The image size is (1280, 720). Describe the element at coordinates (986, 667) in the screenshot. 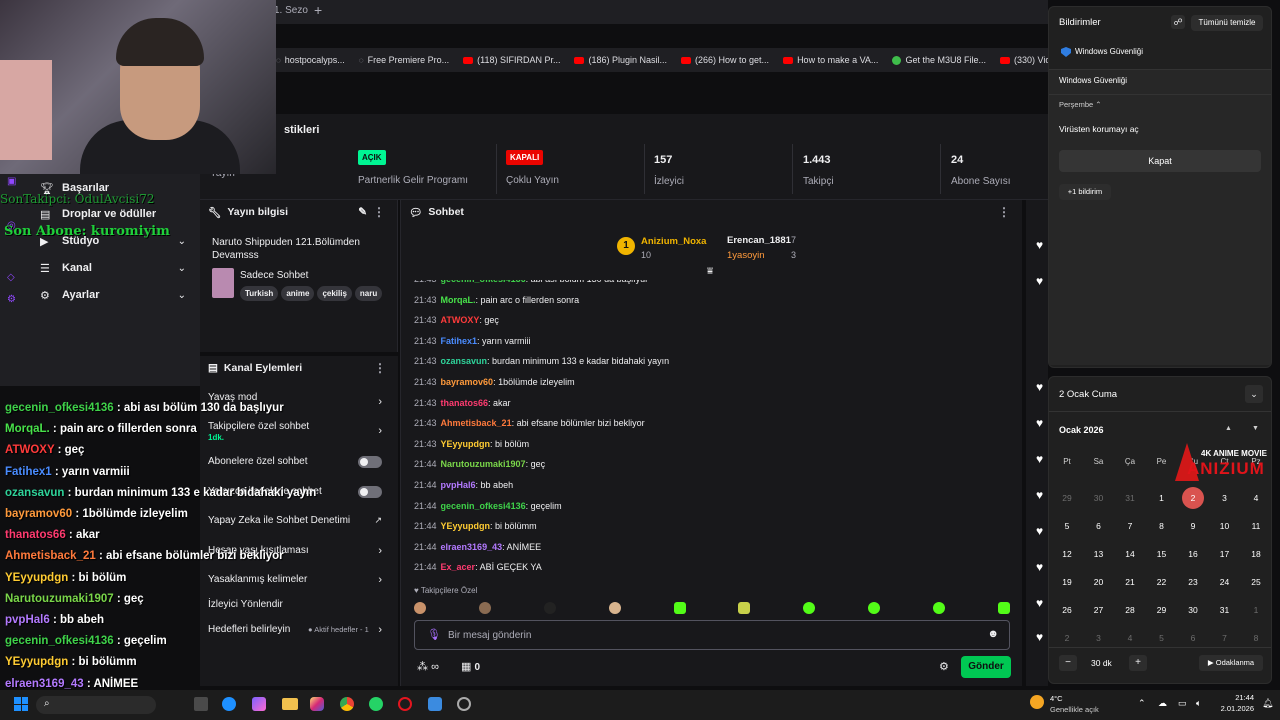

I see `send-button: Gönder` at that location.